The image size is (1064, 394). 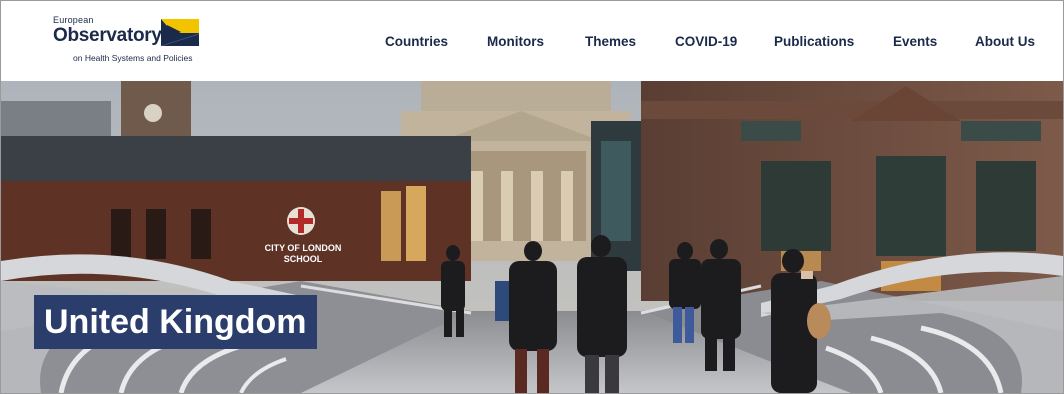 I want to click on logo-top-text: European, so click(x=73, y=20).